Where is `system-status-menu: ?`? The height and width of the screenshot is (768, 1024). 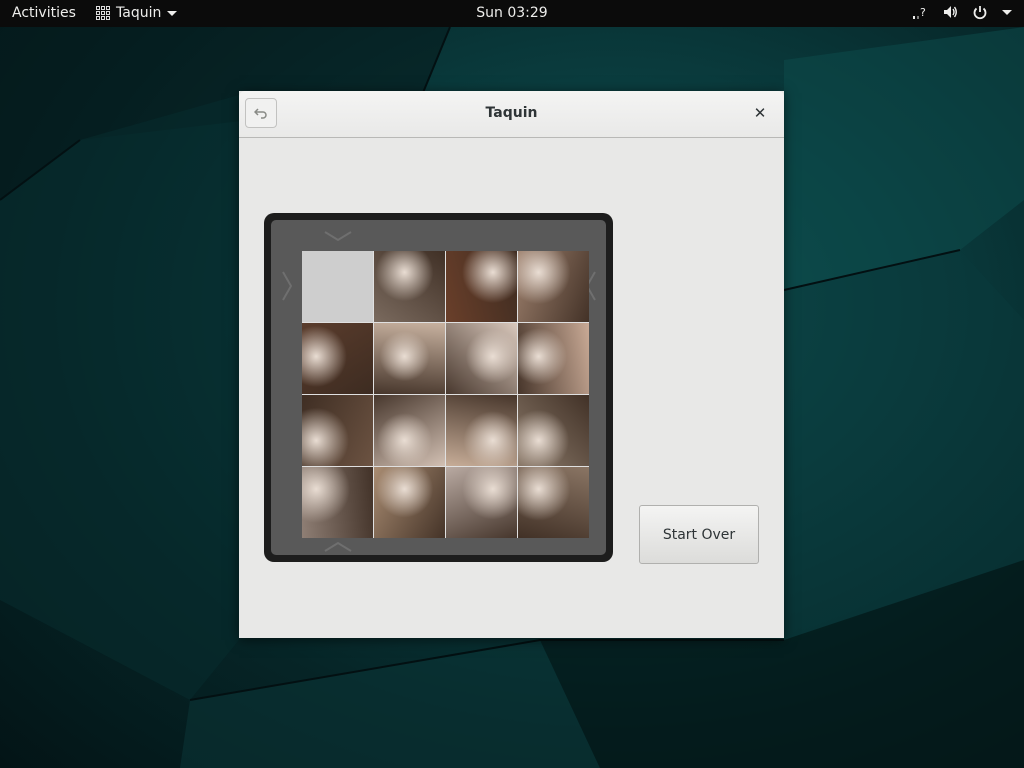
system-status-menu: ? is located at coordinates (962, 12).